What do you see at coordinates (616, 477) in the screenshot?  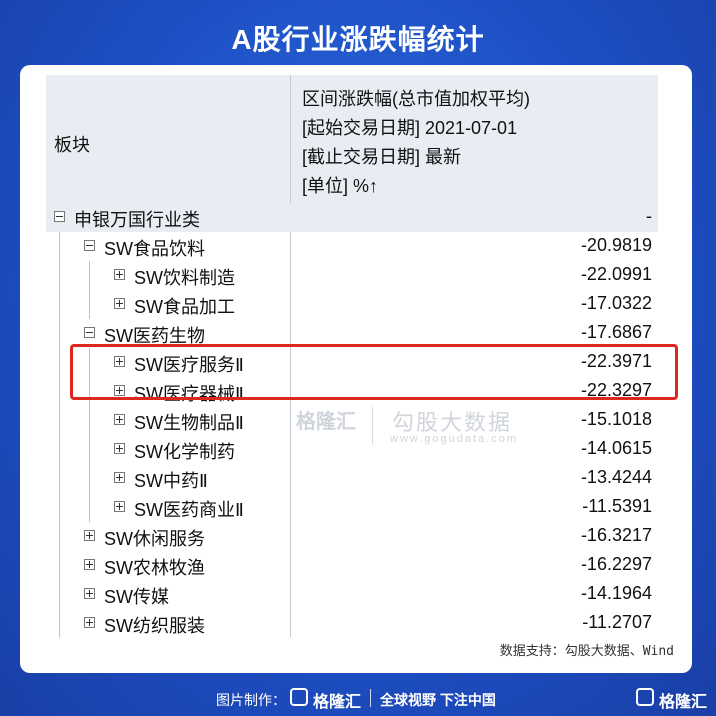 I see `row-change-value: -13.4244` at bounding box center [616, 477].